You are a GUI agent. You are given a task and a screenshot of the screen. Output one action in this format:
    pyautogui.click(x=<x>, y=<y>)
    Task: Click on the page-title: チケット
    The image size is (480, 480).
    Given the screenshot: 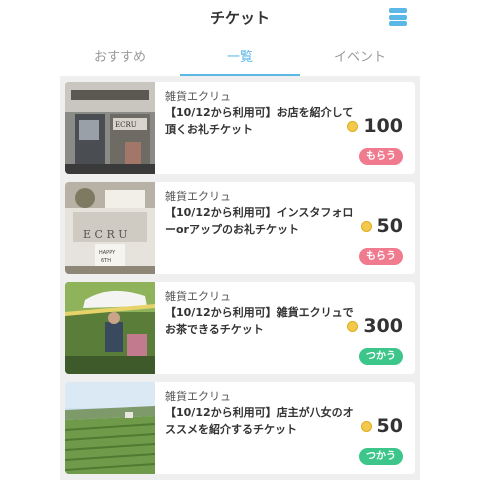 What is the action you would take?
    pyautogui.click(x=239, y=18)
    